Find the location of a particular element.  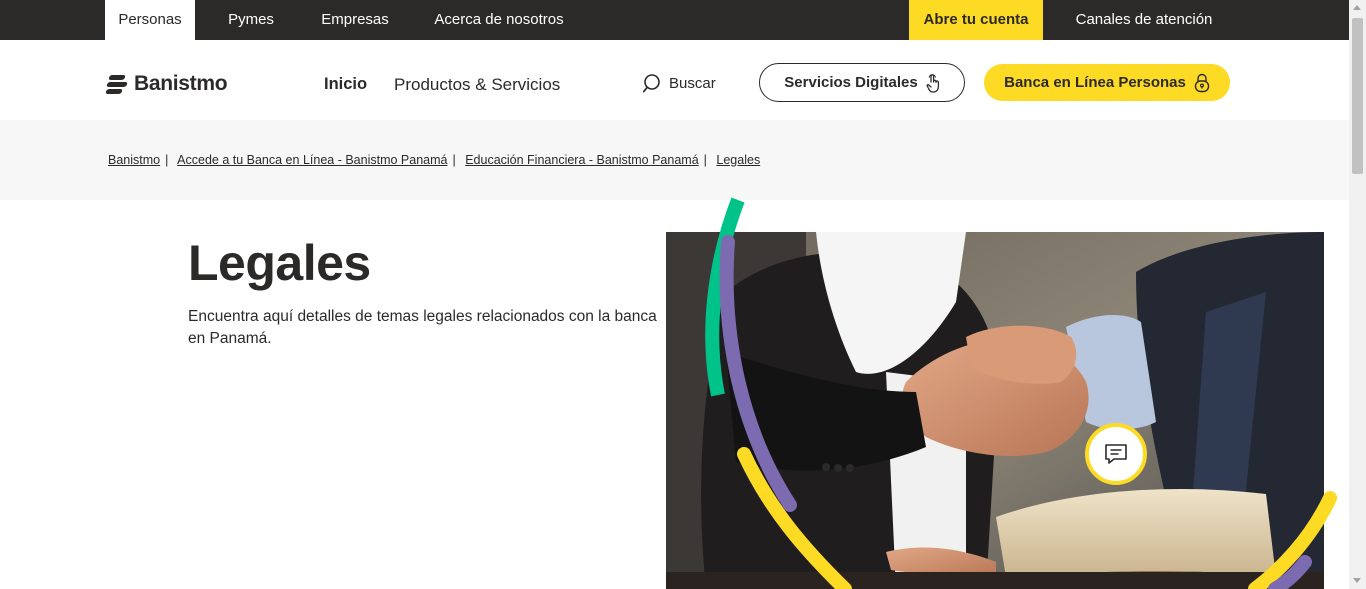

page-title: Legales is located at coordinates (279, 263).